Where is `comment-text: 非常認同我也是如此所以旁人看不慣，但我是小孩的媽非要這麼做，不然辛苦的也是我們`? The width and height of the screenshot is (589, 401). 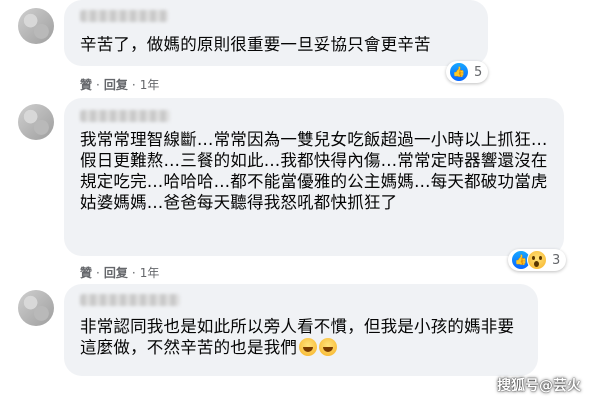 comment-text: 非常認同我也是如此所以旁人看不慣，但我是小孩的媽非要這麼做，不然辛苦的也是我們 is located at coordinates (303, 337).